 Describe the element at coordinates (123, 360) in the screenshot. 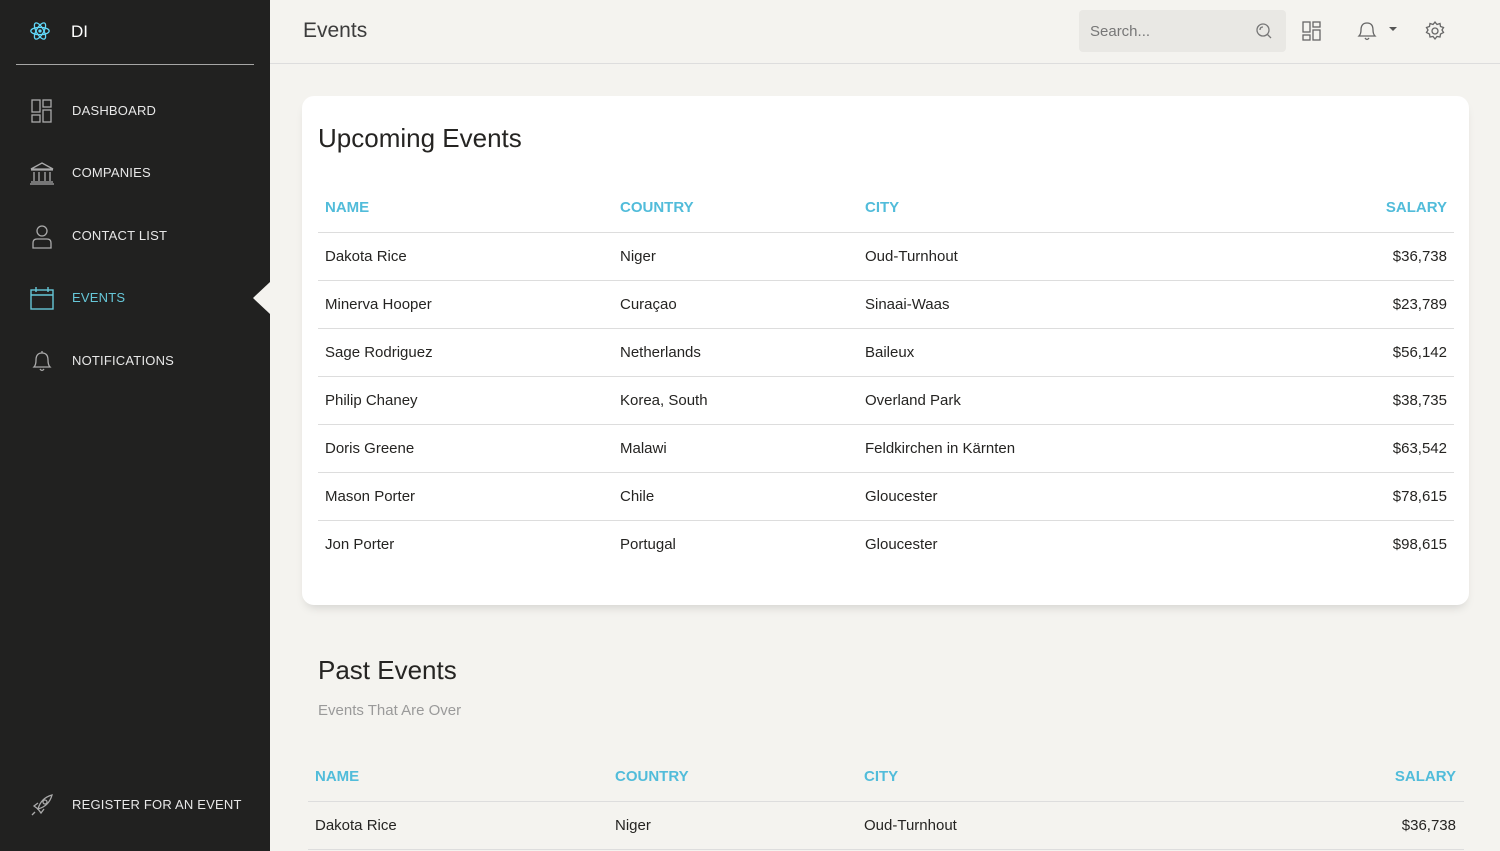

I see `sidebar-item-label: NOTIFICATIONS` at that location.